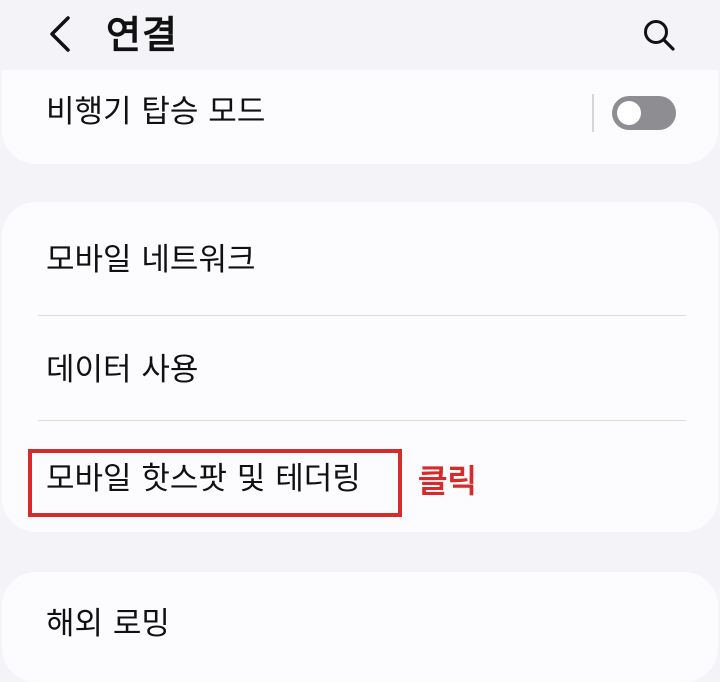 The image size is (720, 682). Describe the element at coordinates (629, 113) in the screenshot. I see `toggle-knob` at that location.